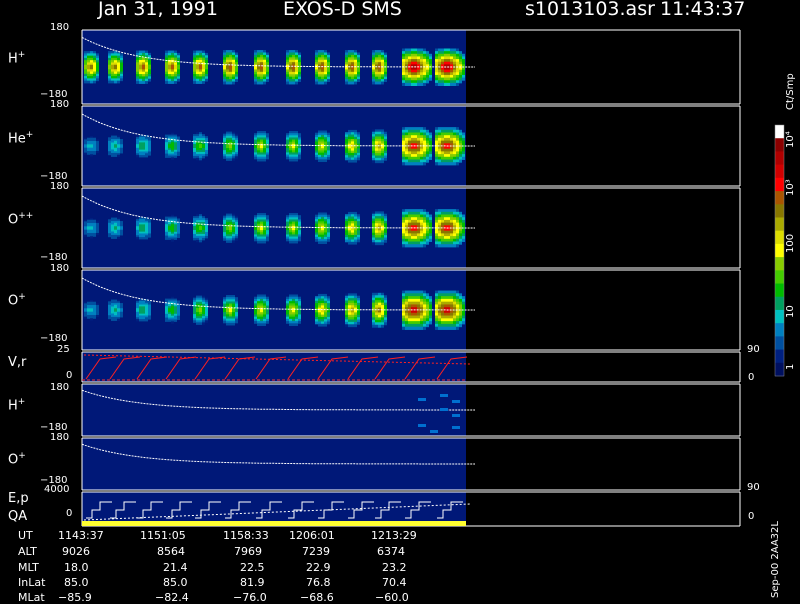 The image size is (800, 604). Describe the element at coordinates (76, 551) in the screenshot. I see `eph-c0-r1: 9026` at that location.